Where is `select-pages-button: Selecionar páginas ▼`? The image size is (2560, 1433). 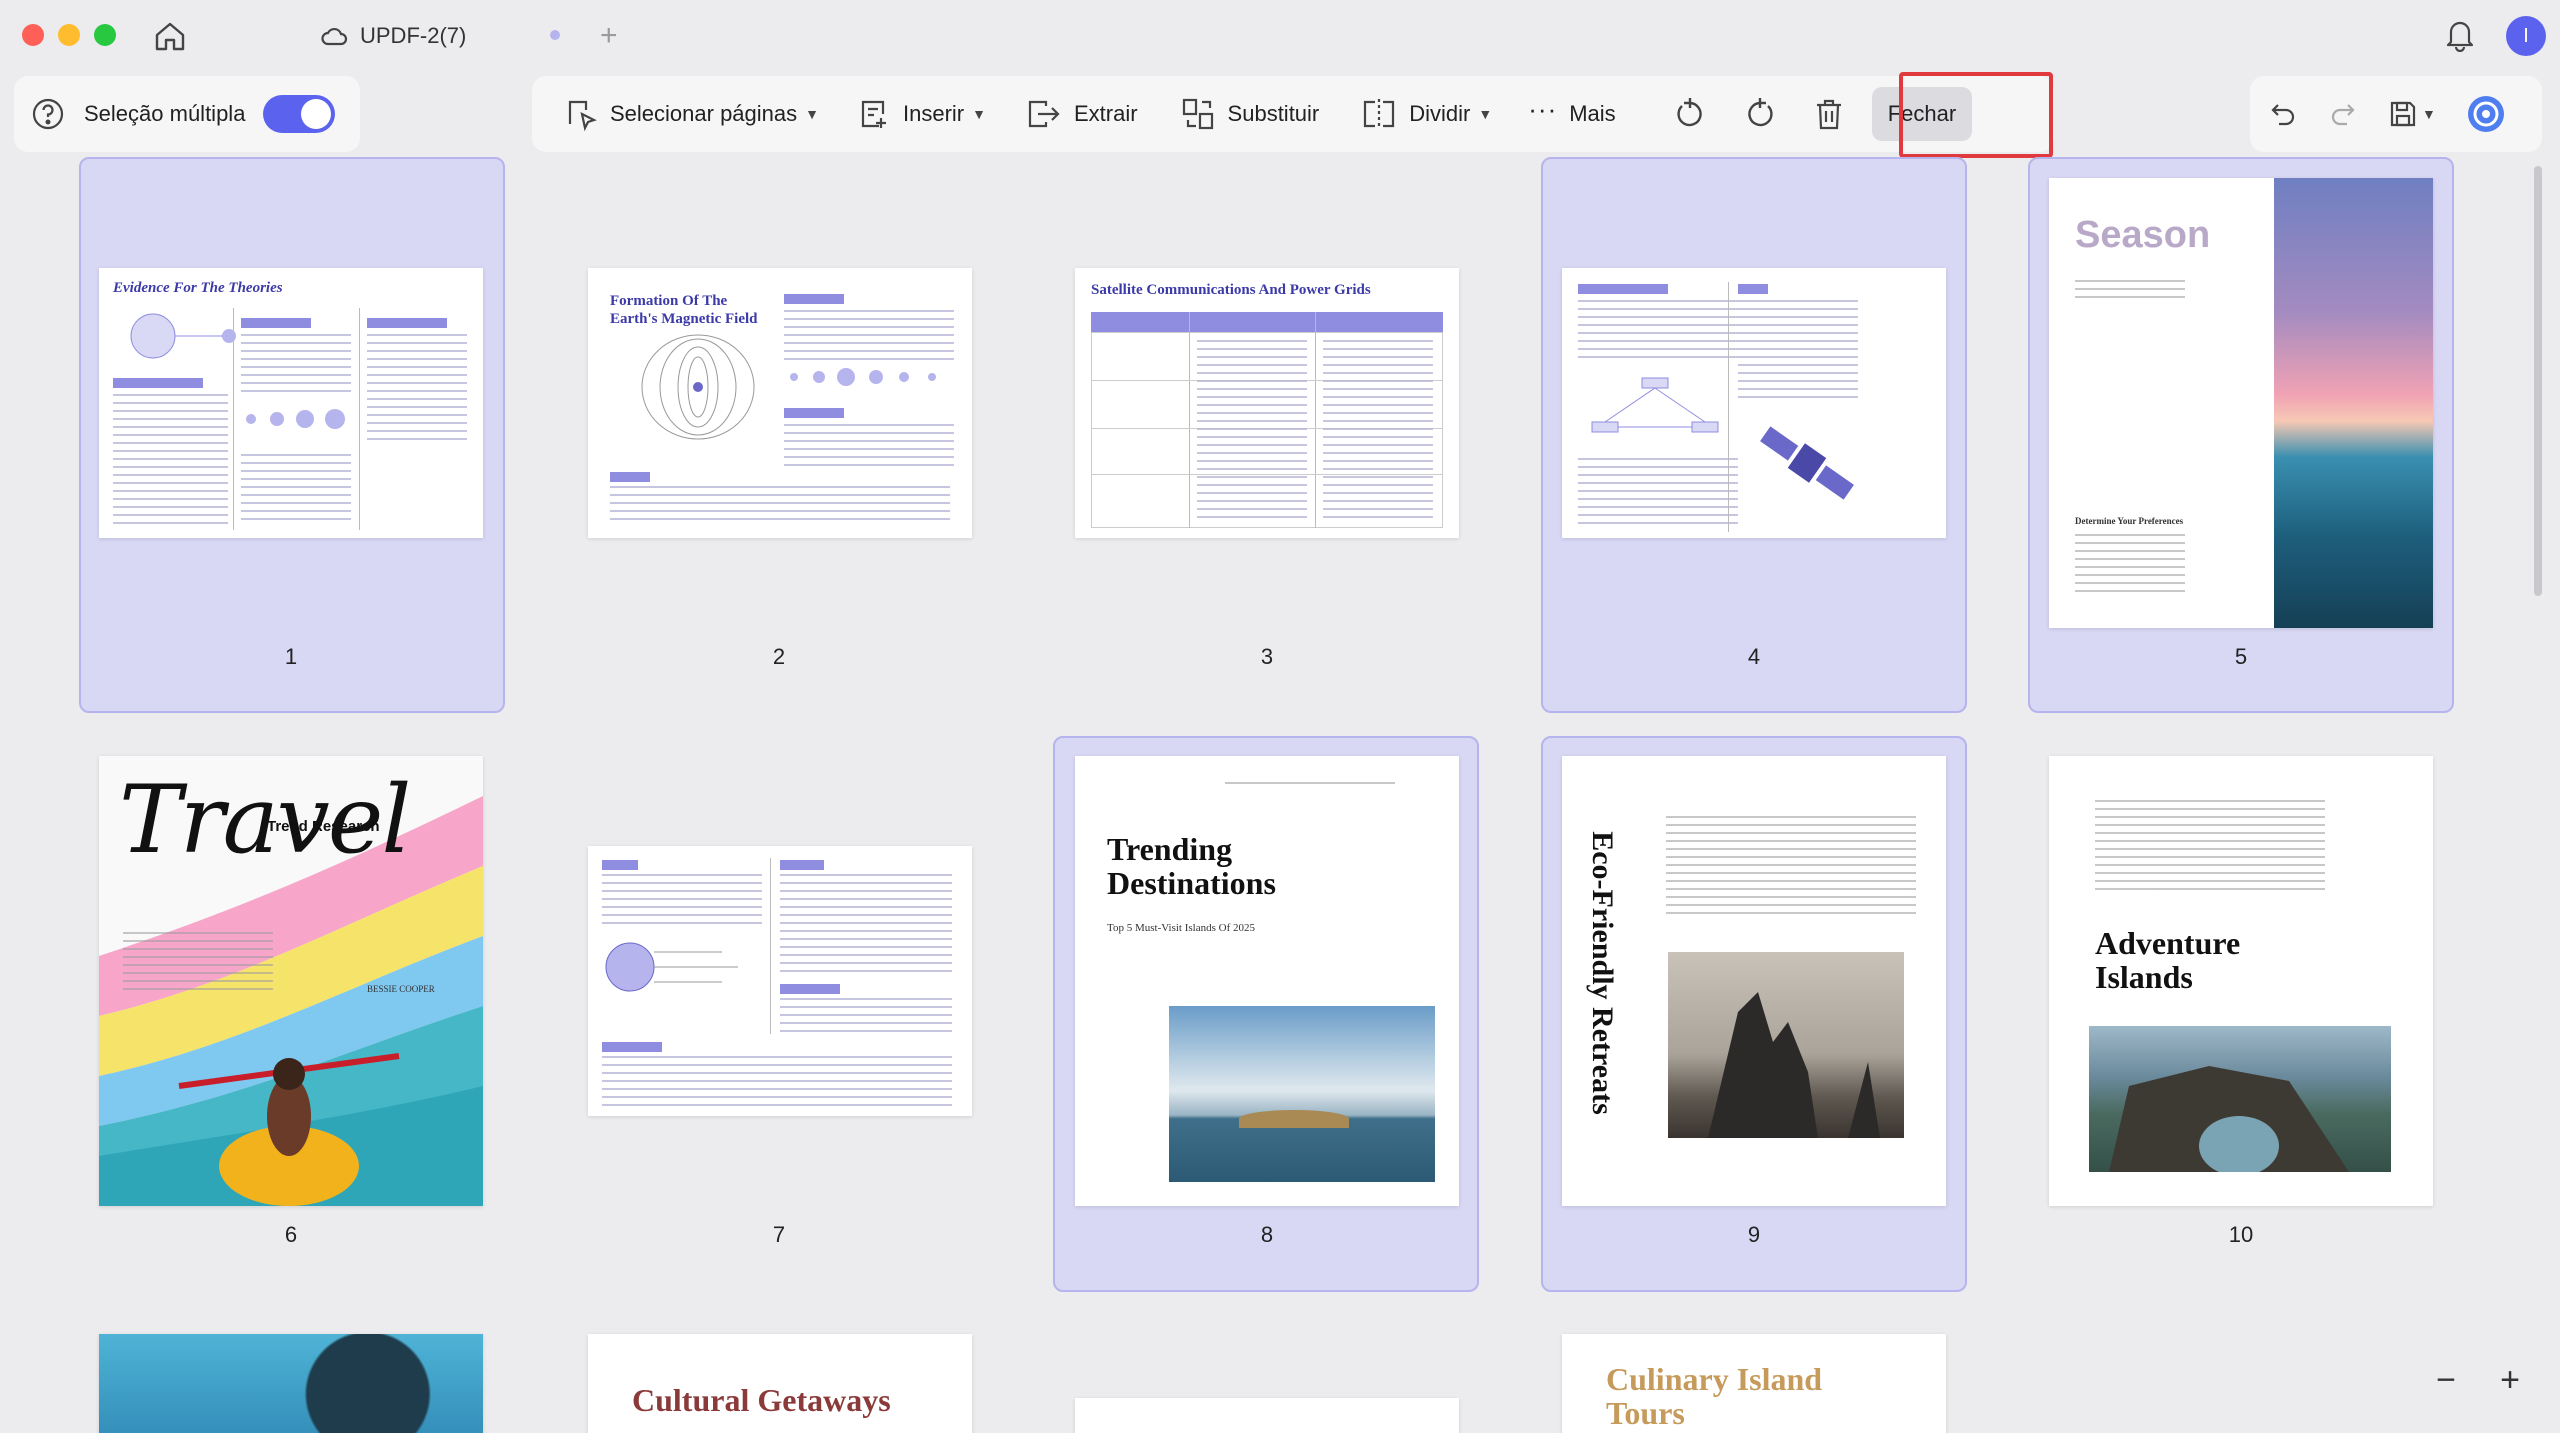
select-pages-button: Selecionar páginas ▼ is located at coordinates (691, 114).